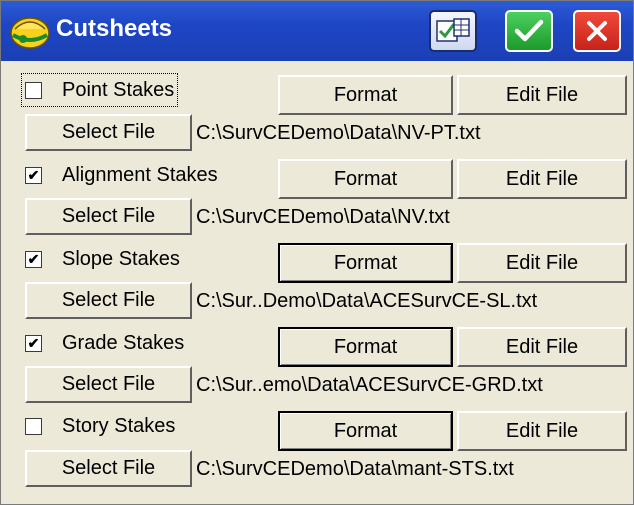 This screenshot has height=505, width=634. I want to click on story-stakes-edit-file-button: Edit File, so click(542, 431).